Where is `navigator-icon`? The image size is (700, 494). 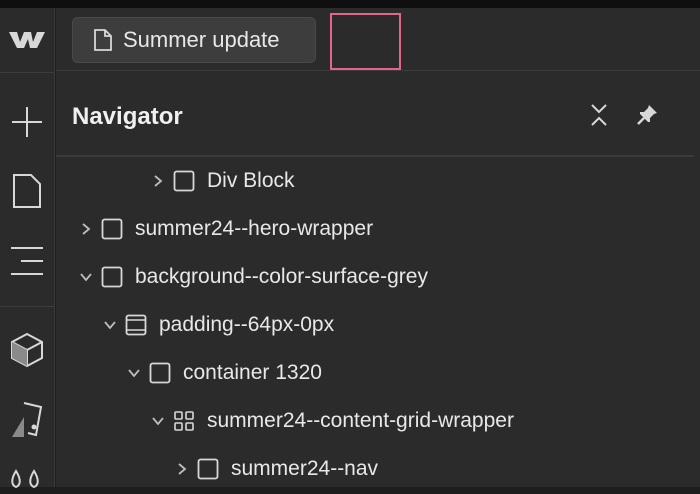
navigator-icon is located at coordinates (27, 261).